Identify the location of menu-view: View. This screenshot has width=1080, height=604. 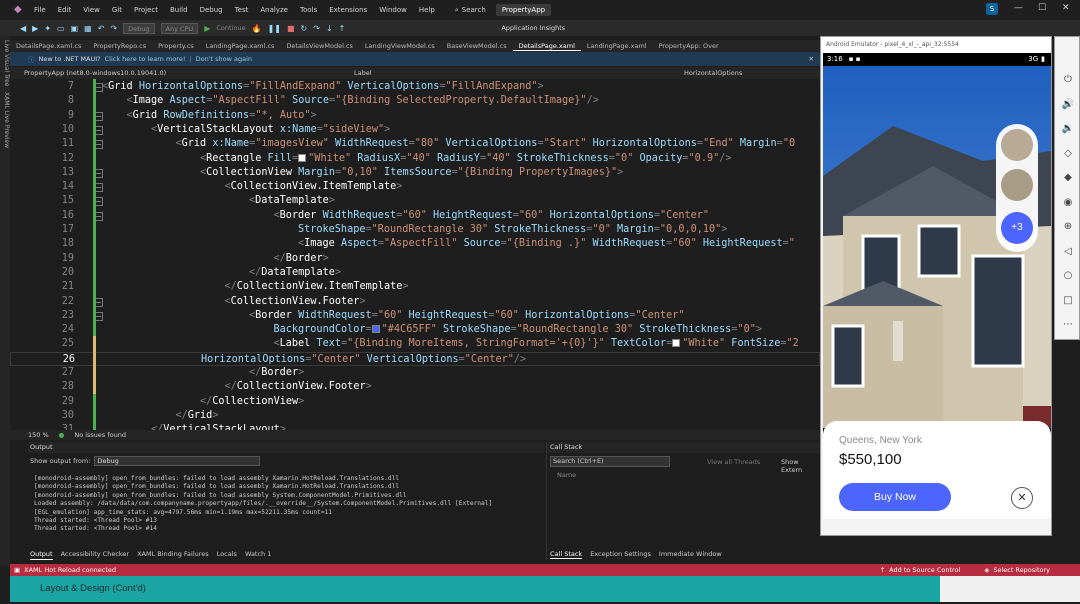
(91, 10).